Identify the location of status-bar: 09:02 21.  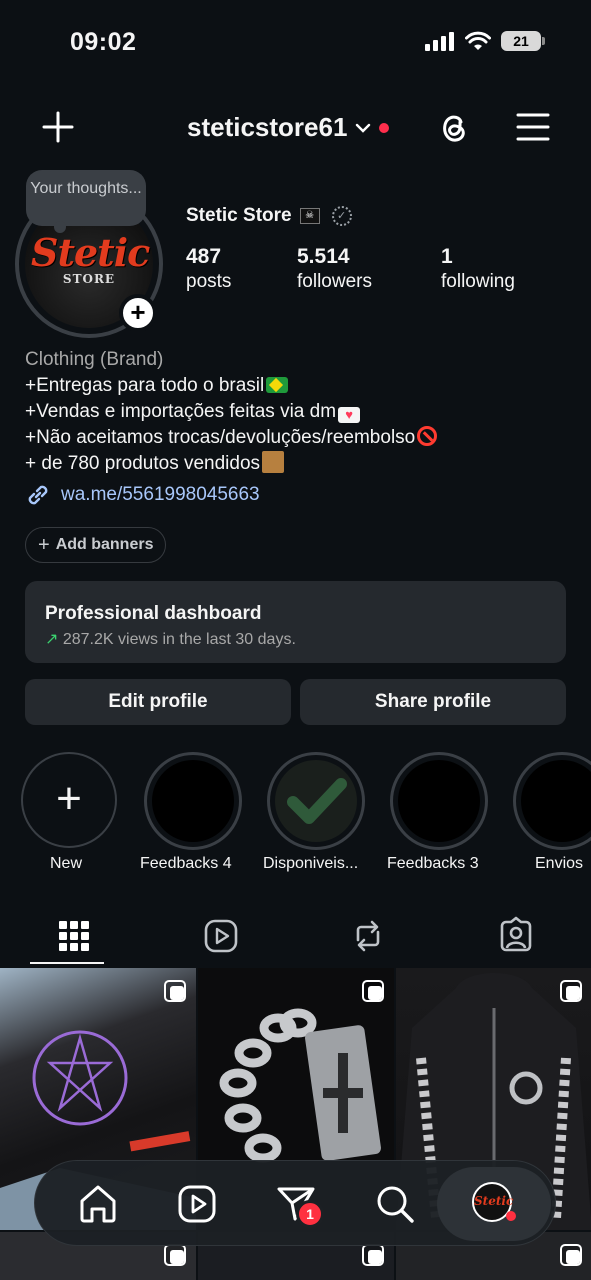
(295, 44).